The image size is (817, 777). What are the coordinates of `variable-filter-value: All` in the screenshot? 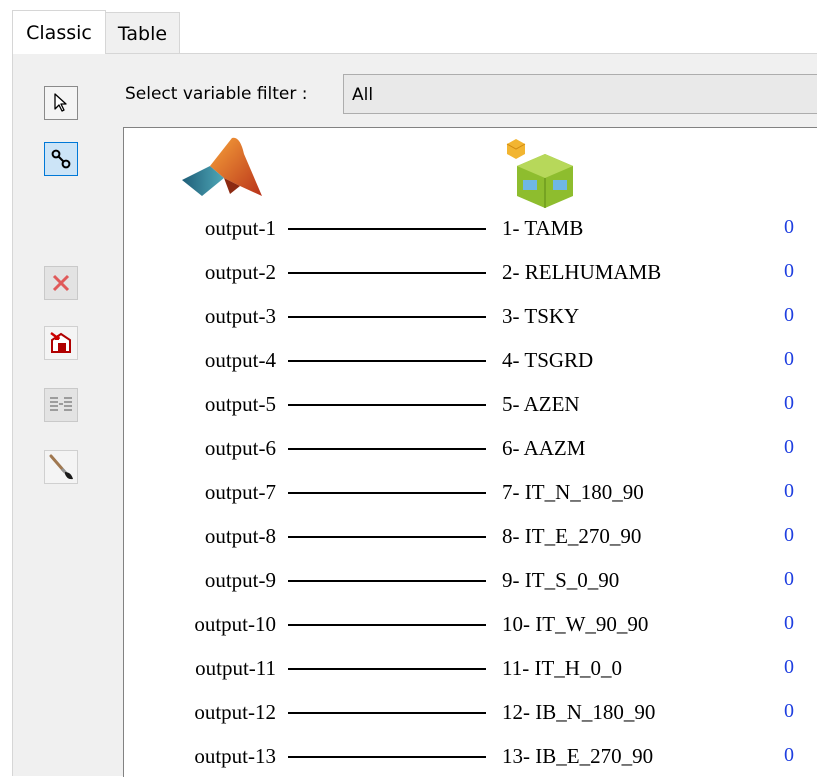 It's located at (363, 95).